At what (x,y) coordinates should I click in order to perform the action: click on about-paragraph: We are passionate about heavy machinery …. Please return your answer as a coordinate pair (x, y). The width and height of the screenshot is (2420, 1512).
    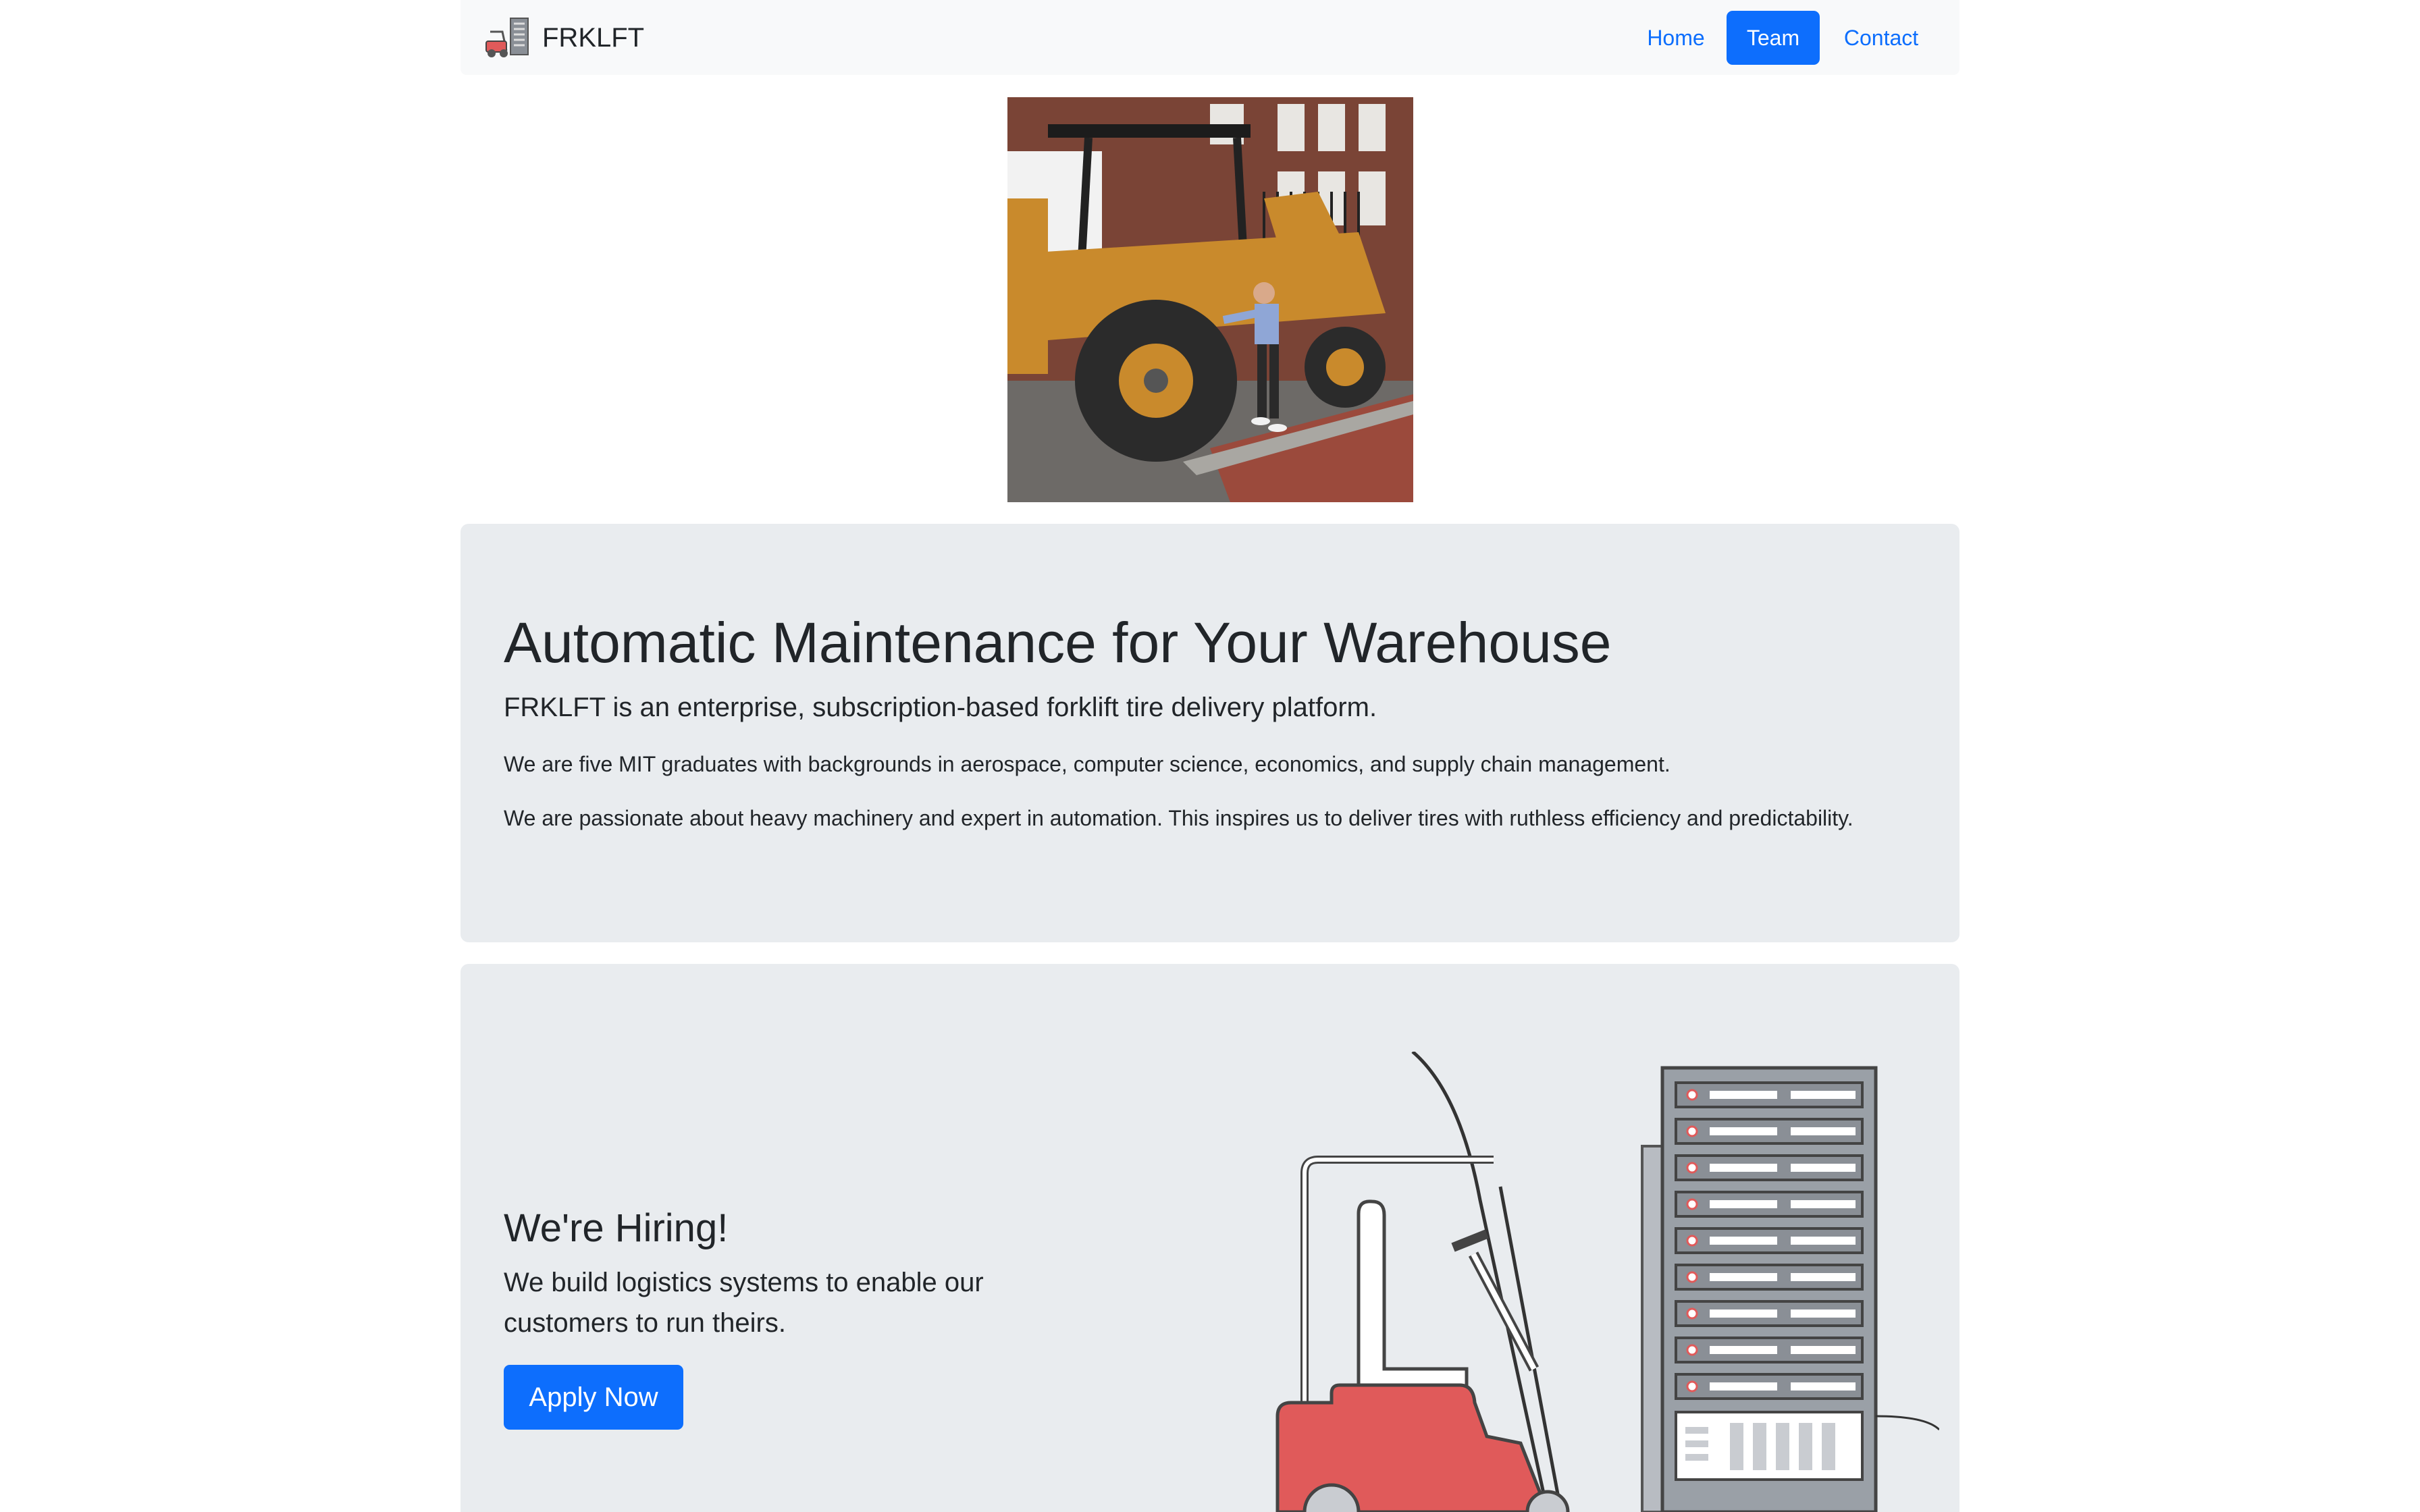
    Looking at the image, I should click on (1178, 818).